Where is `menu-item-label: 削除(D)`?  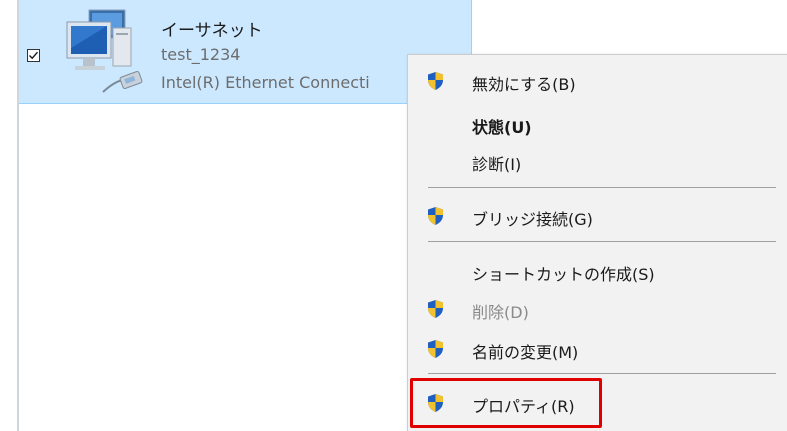
menu-item-label: 削除(D) is located at coordinates (500, 312).